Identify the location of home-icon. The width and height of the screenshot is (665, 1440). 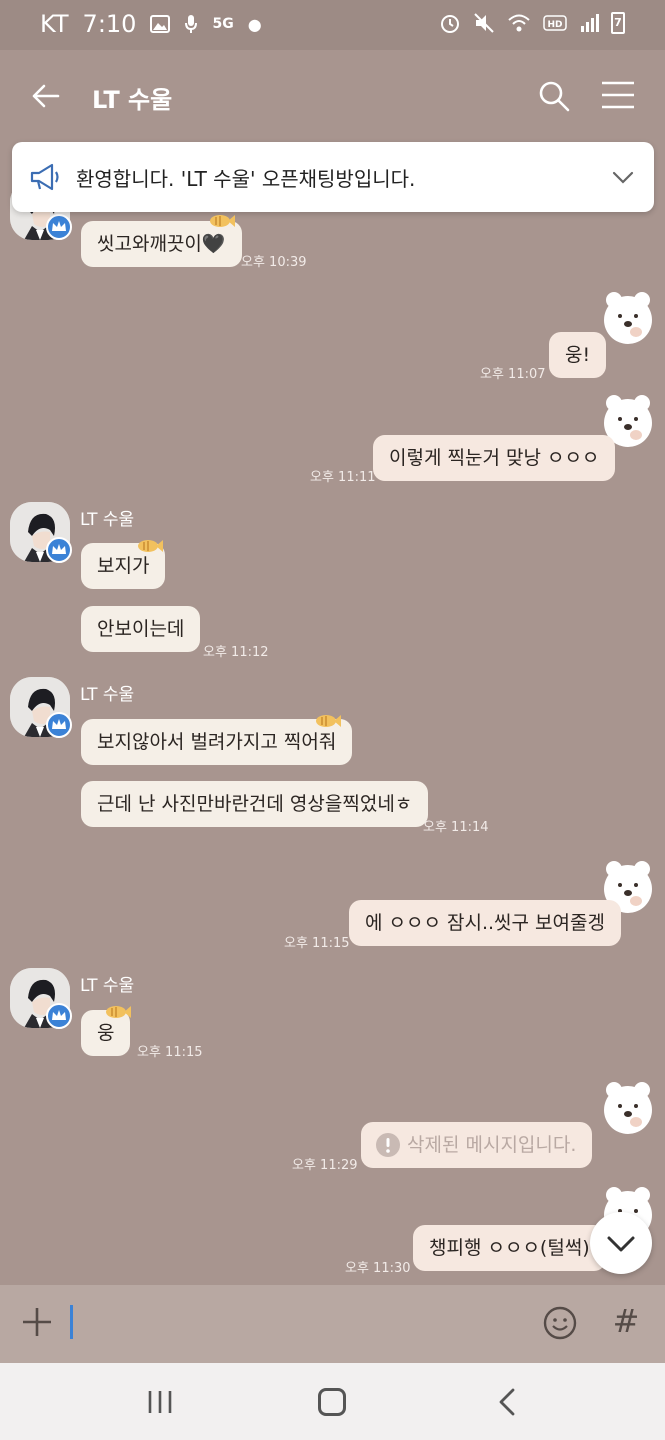
(332, 1402).